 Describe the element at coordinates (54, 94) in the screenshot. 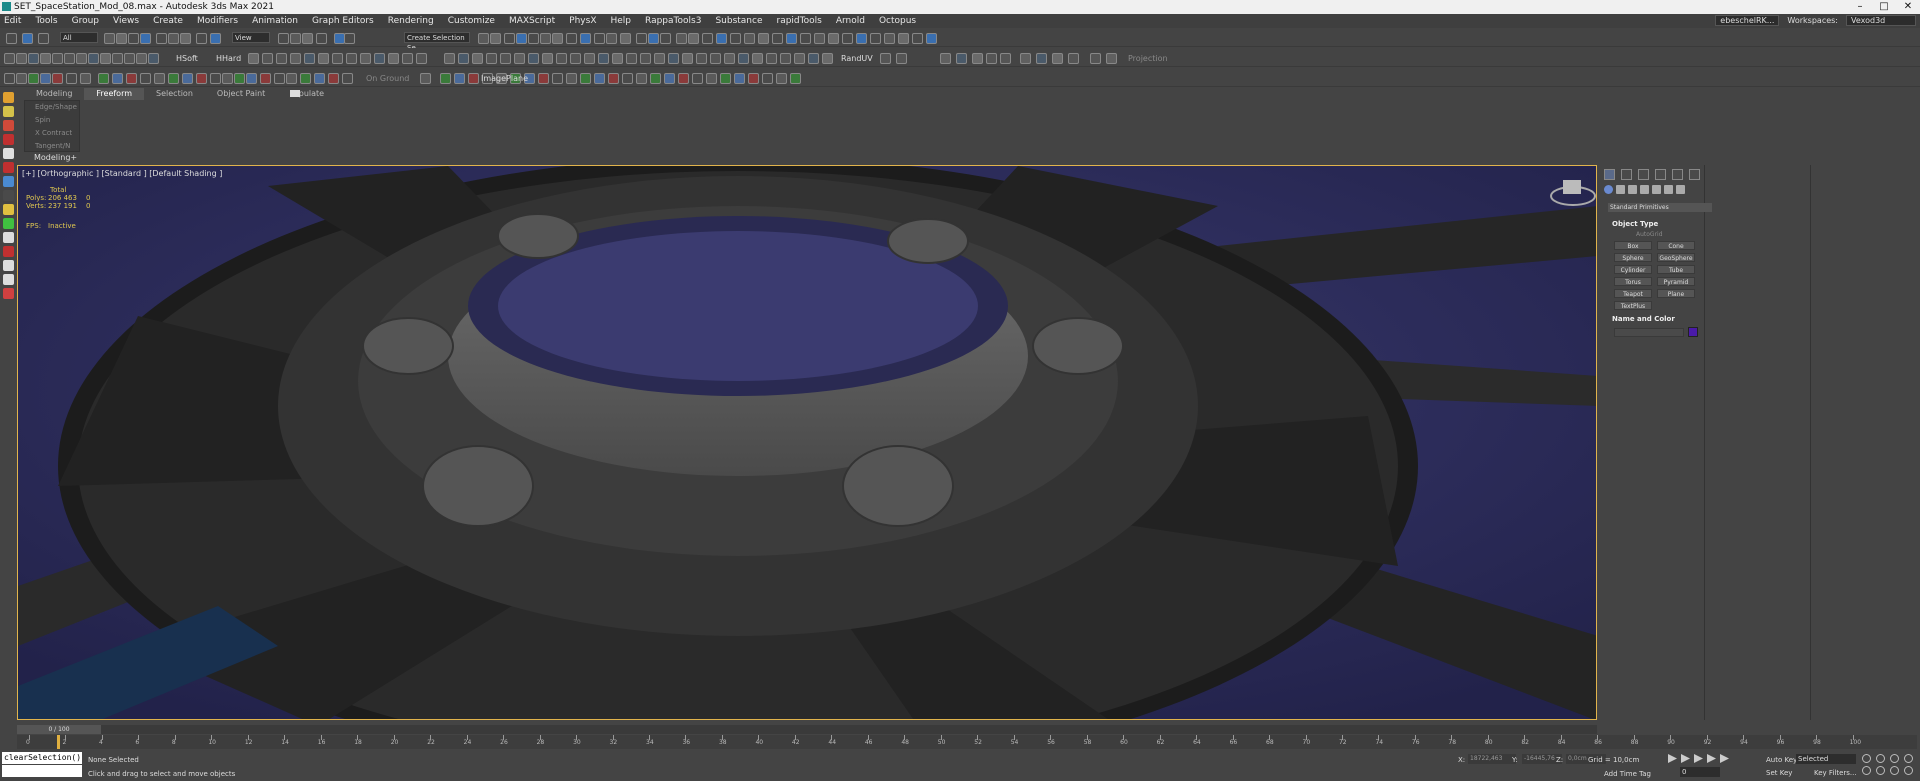

I see `tab-modeling: Modeling` at that location.